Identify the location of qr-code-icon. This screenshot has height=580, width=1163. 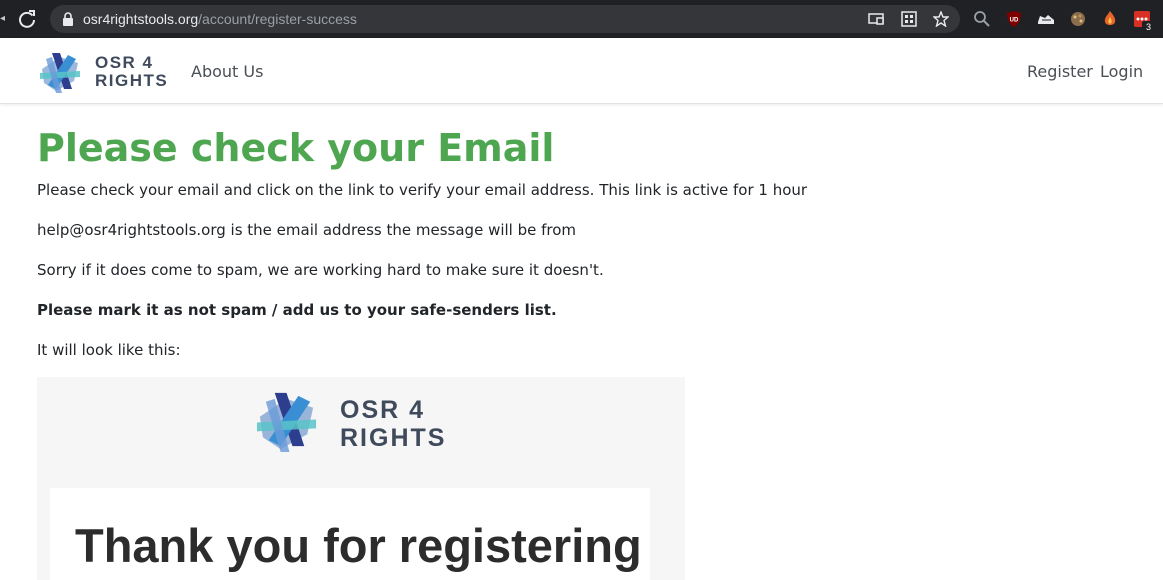
(909, 19).